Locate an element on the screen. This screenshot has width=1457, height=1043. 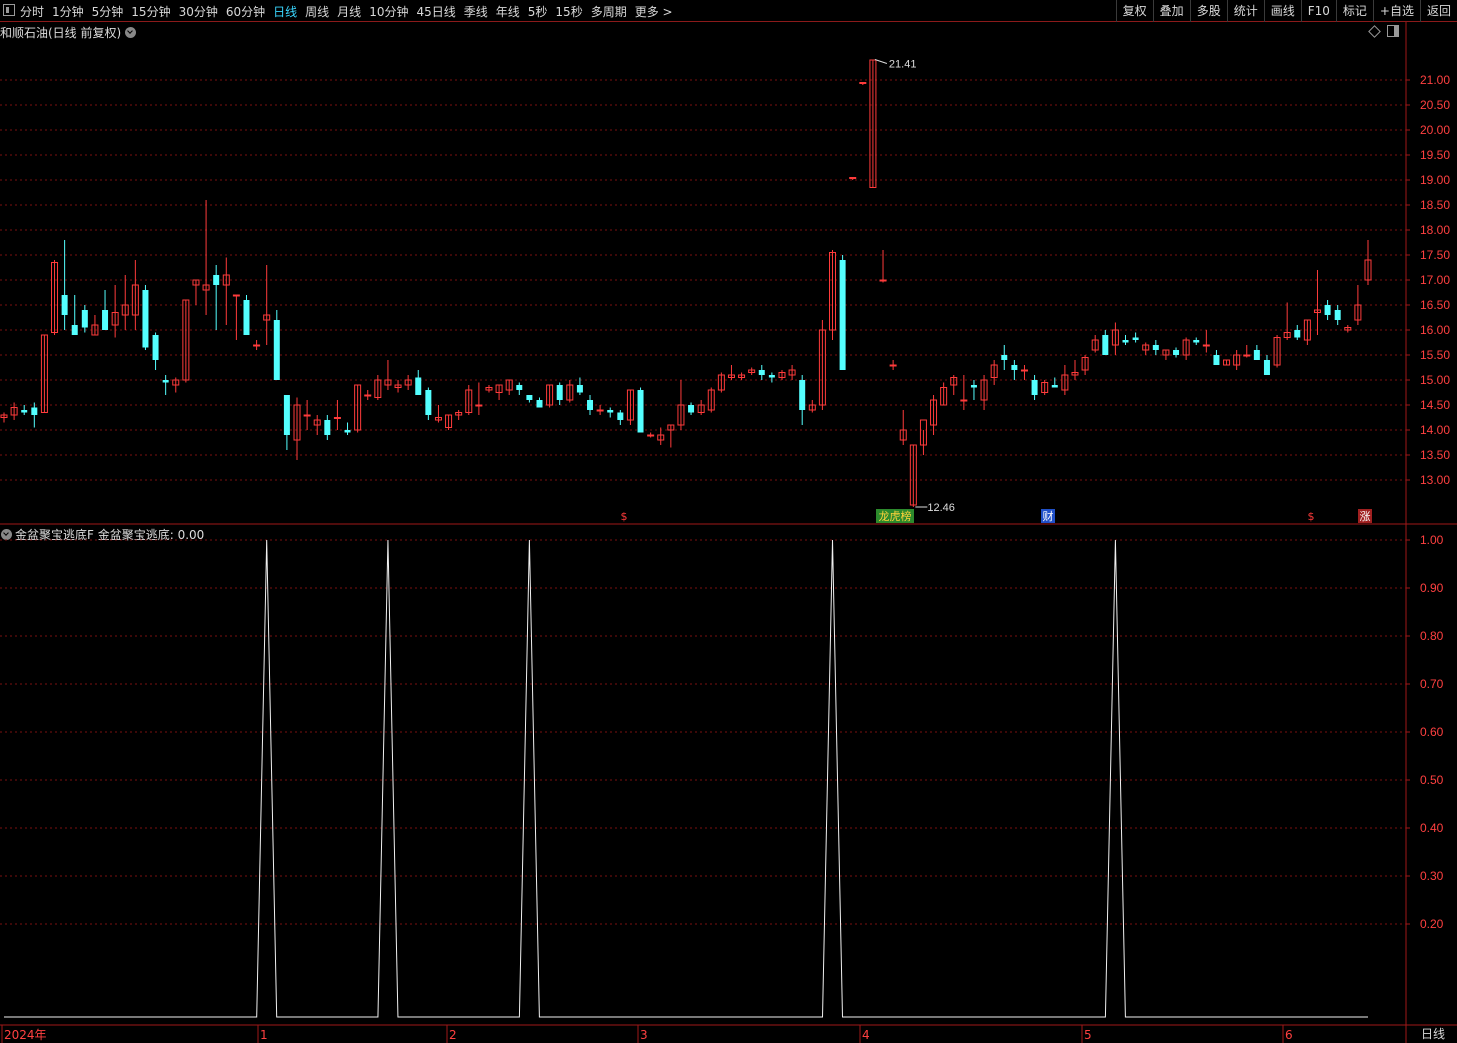
price-axis-label: 14.00 is located at coordinates (1435, 430).